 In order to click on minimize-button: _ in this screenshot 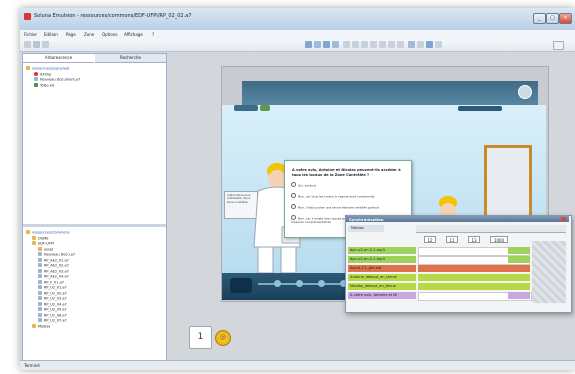, I will do `click(539, 18)`.